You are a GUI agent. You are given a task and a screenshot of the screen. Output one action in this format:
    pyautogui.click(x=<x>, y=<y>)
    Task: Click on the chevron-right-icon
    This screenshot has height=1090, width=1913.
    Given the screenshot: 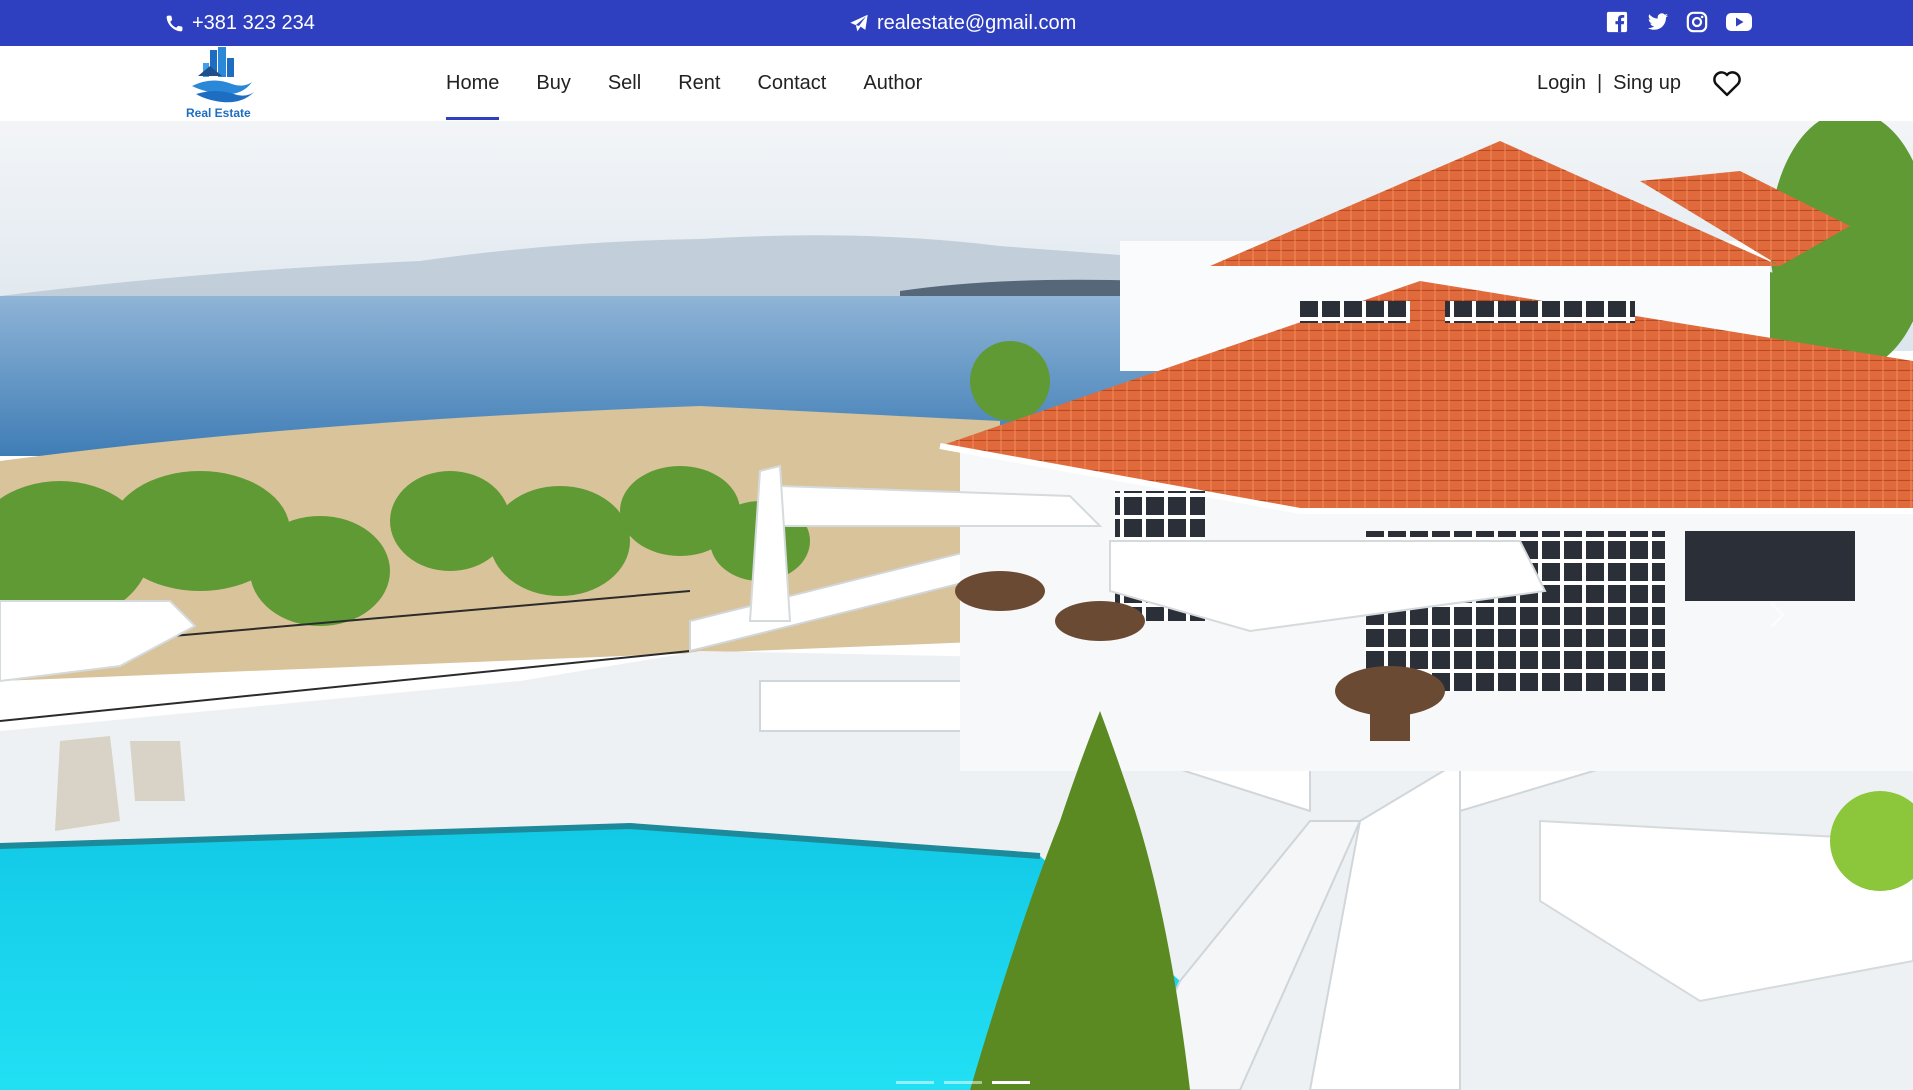 What is the action you would take?
    pyautogui.click(x=1777, y=615)
    